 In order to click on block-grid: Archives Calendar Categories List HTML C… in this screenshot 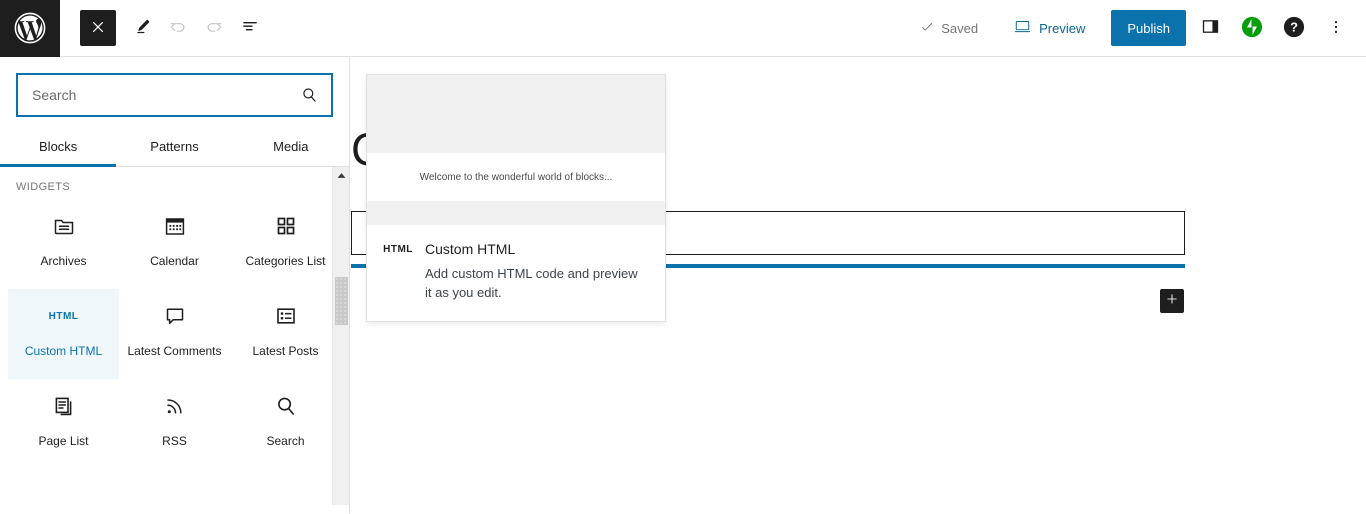, I will do `click(174, 334)`.